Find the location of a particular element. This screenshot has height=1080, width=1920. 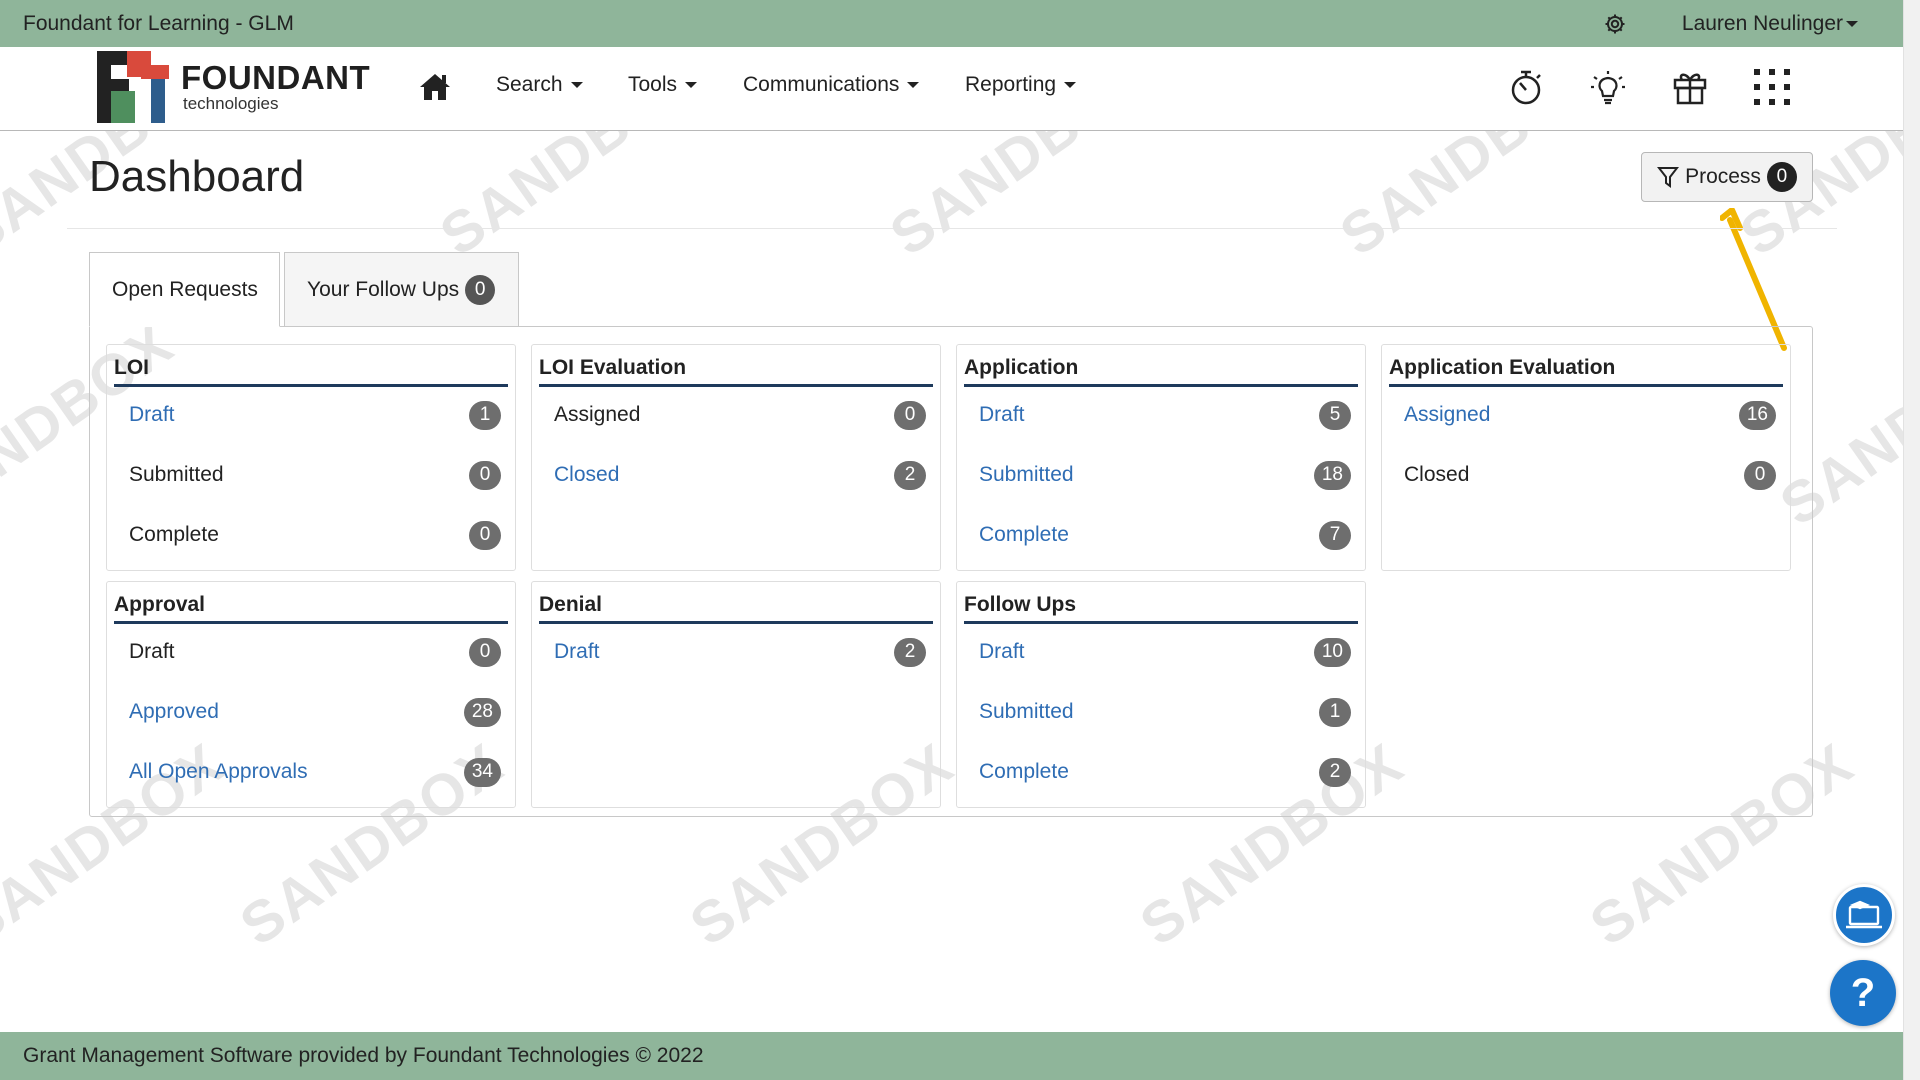

foundant-logo: FOUNDANT technologies is located at coordinates (237, 87).